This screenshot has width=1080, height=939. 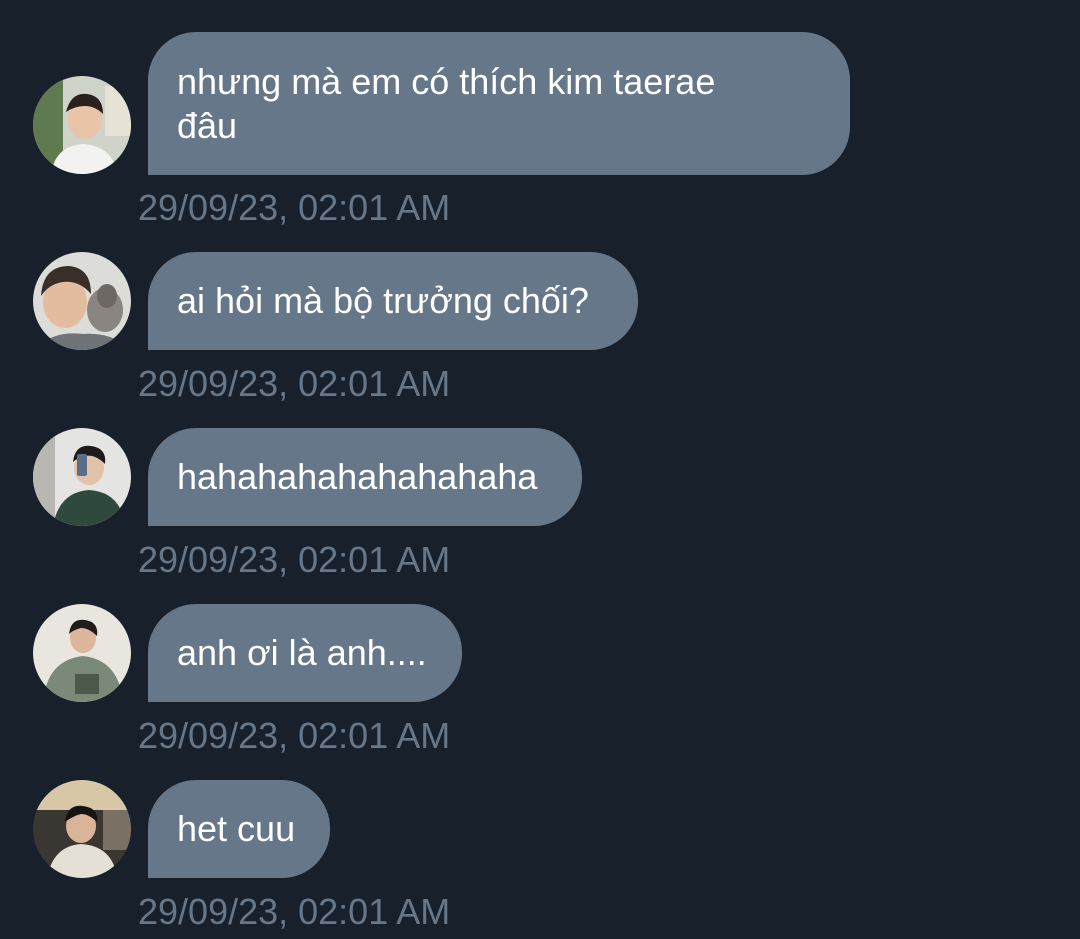 I want to click on message-bubble: het cuu, so click(x=239, y=829).